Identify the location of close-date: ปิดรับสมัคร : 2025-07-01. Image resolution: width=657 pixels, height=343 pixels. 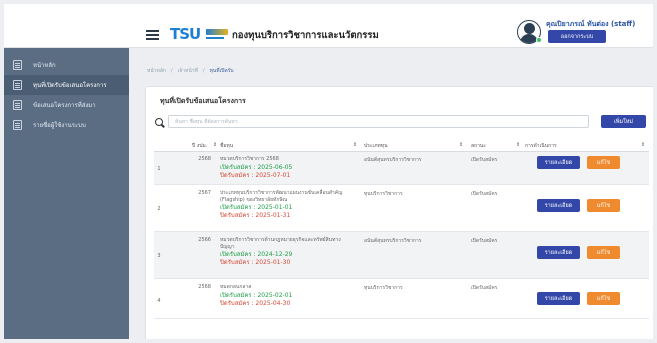
(255, 175).